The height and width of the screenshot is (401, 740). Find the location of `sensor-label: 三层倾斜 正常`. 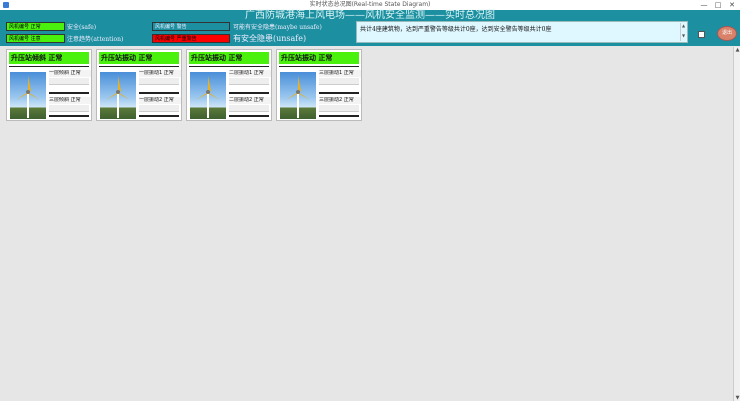

sensor-label: 三层倾斜 正常 is located at coordinates (70, 100).